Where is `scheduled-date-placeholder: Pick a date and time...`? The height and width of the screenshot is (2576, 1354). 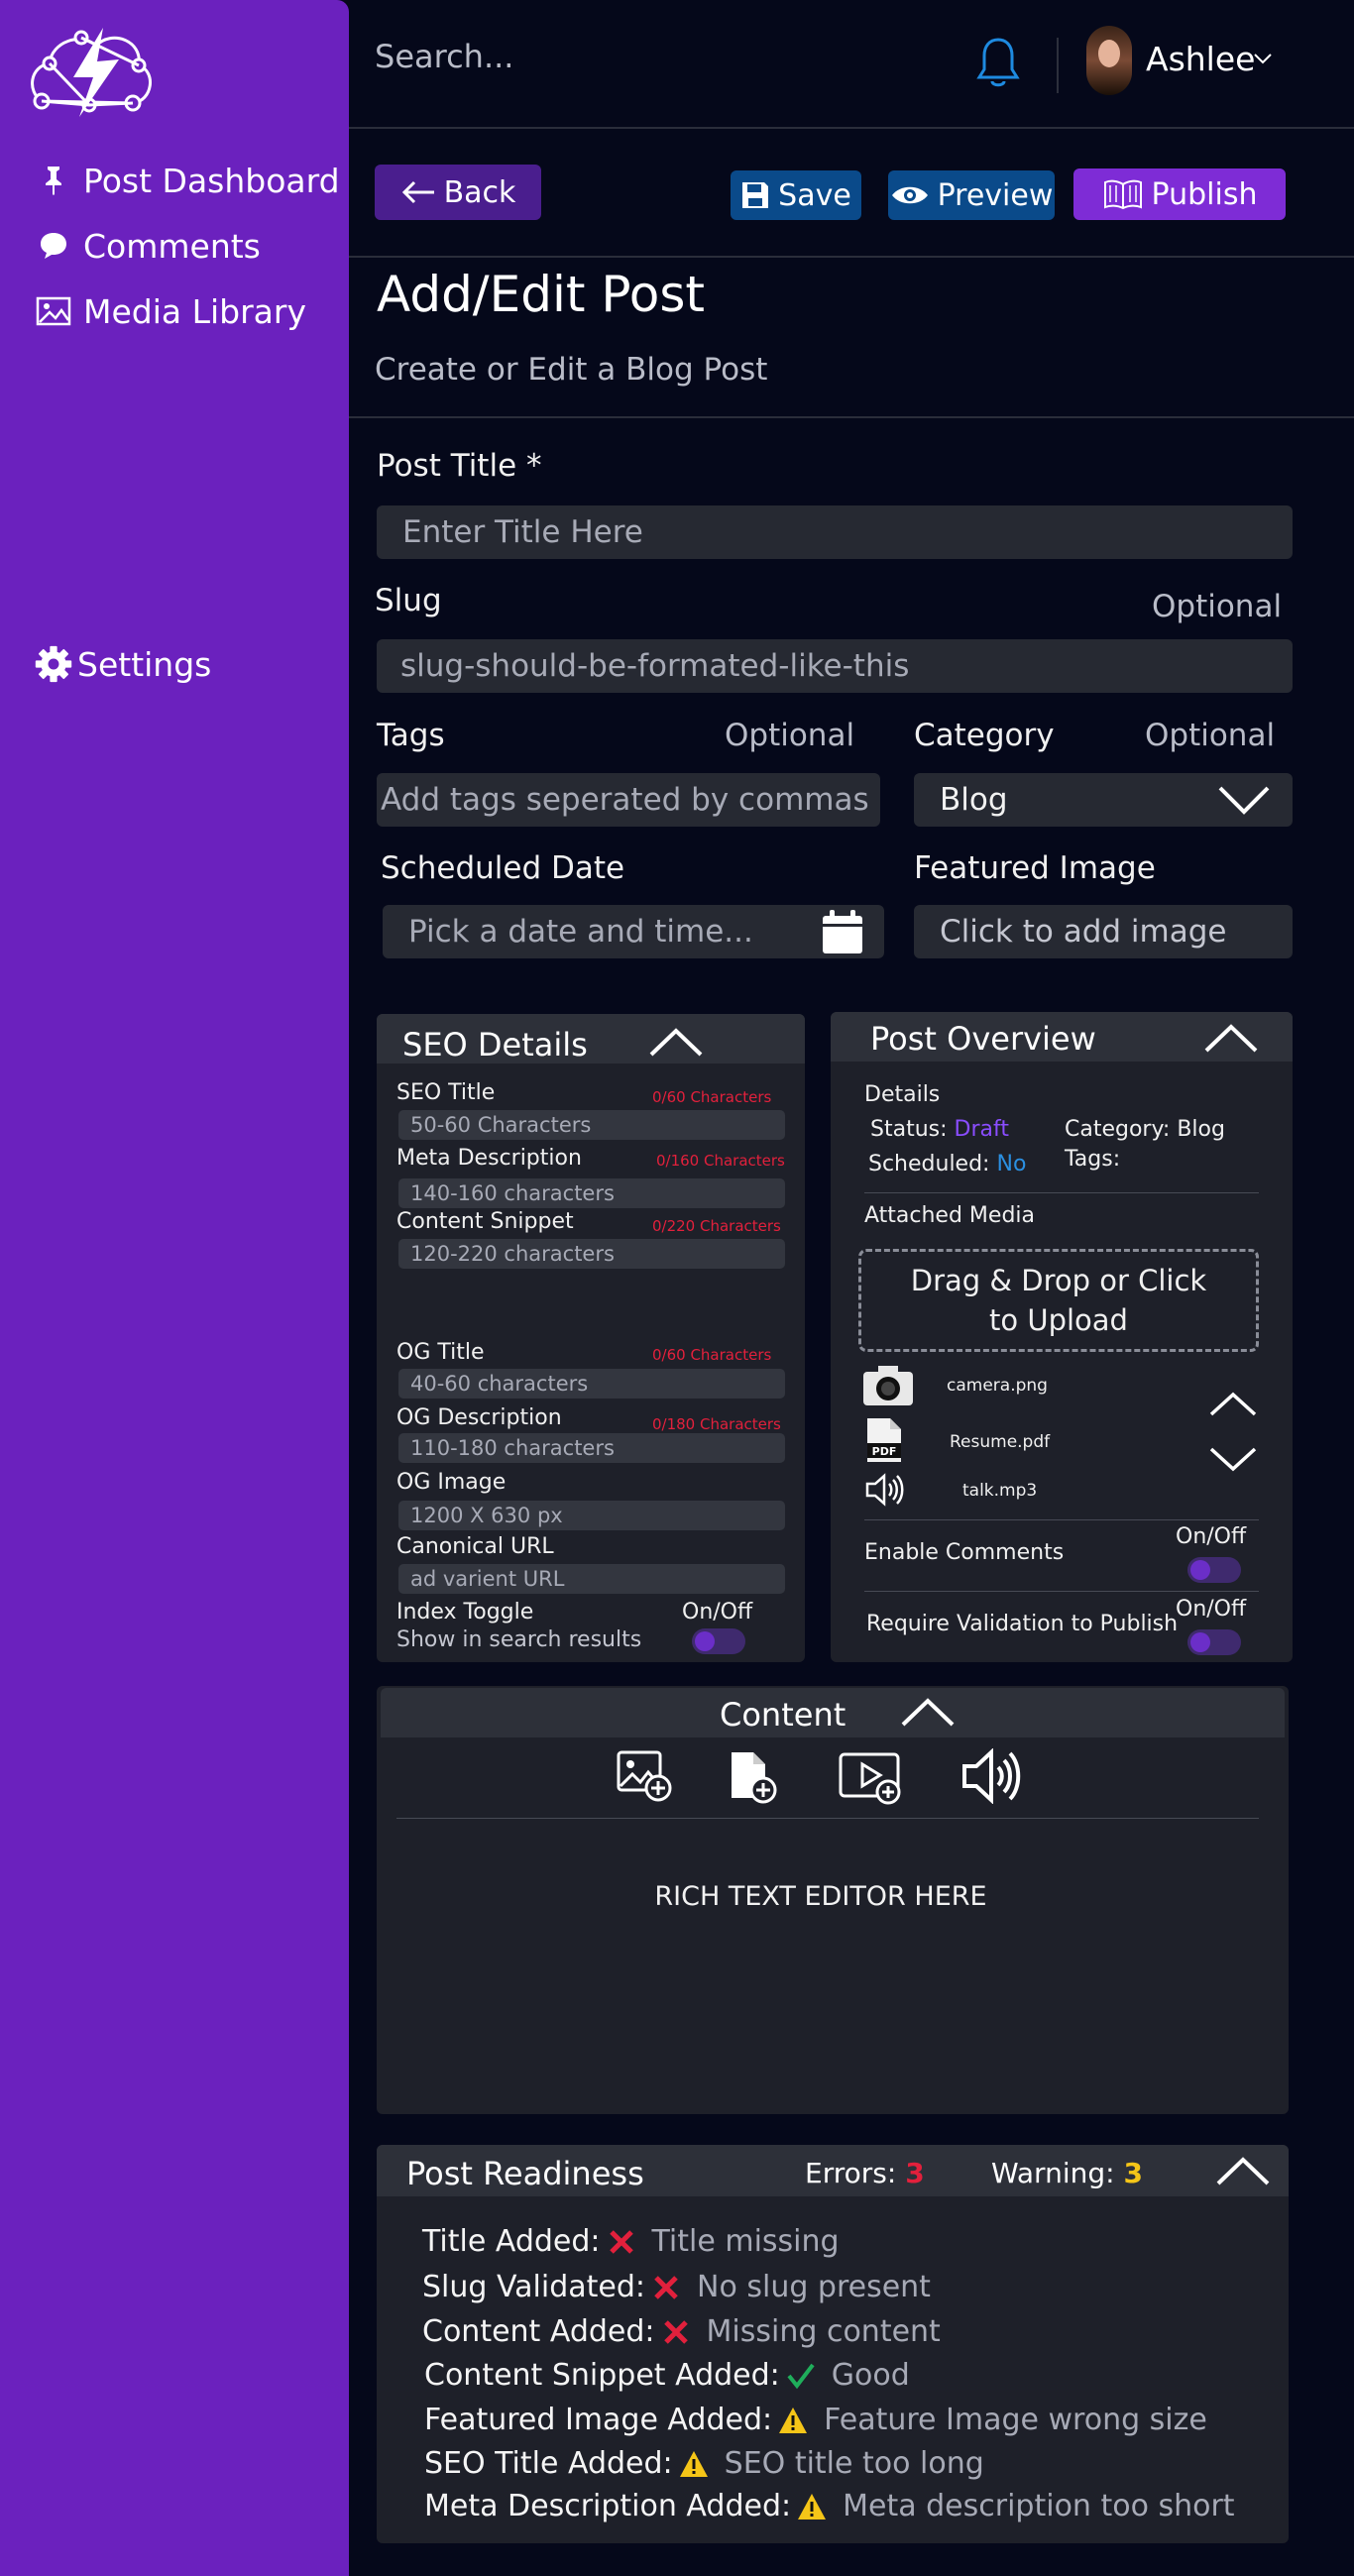
scheduled-date-placeholder: Pick a date and time... is located at coordinates (580, 932).